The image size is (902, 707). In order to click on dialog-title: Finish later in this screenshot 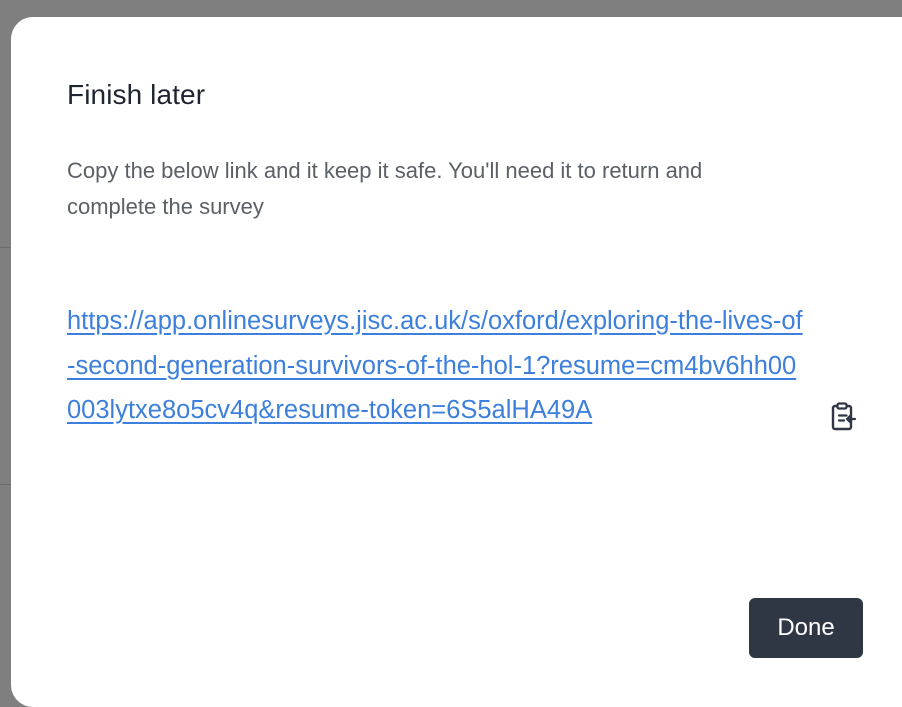, I will do `click(136, 94)`.